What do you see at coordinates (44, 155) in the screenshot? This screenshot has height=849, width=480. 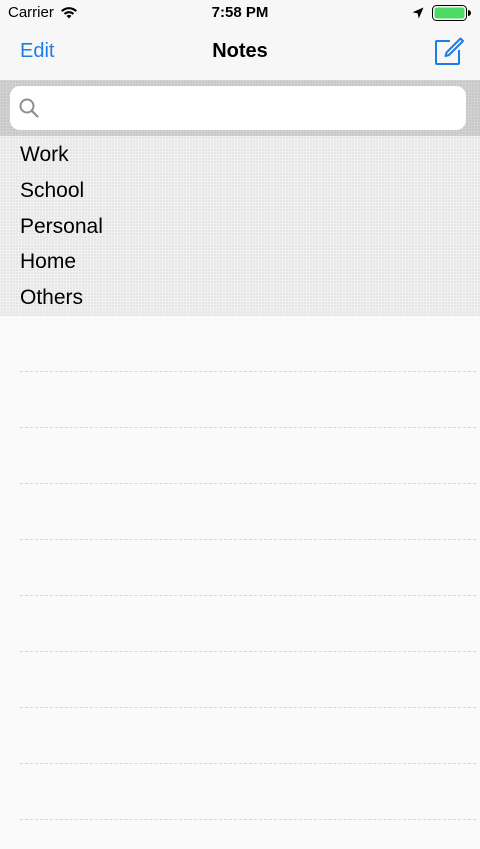 I see `list-item-work: Work` at bounding box center [44, 155].